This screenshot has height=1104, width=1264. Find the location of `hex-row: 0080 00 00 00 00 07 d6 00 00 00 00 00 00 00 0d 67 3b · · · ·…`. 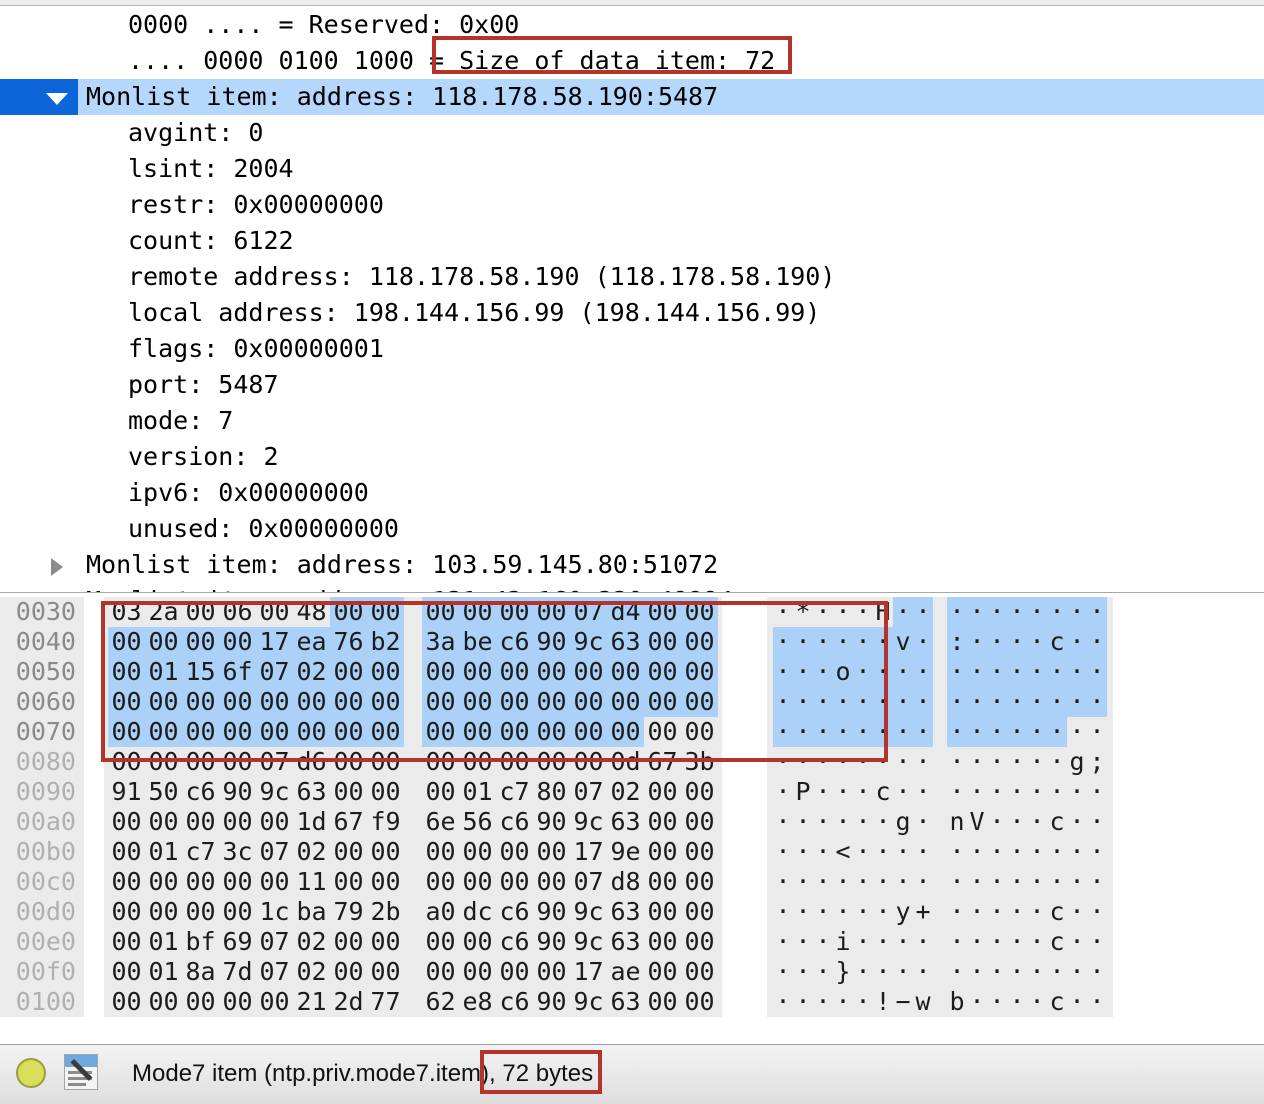

hex-row: 0080 00 00 00 00 07 d6 00 00 00 00 00 00 00 0d 67 3b · · · ·… is located at coordinates (556, 762).